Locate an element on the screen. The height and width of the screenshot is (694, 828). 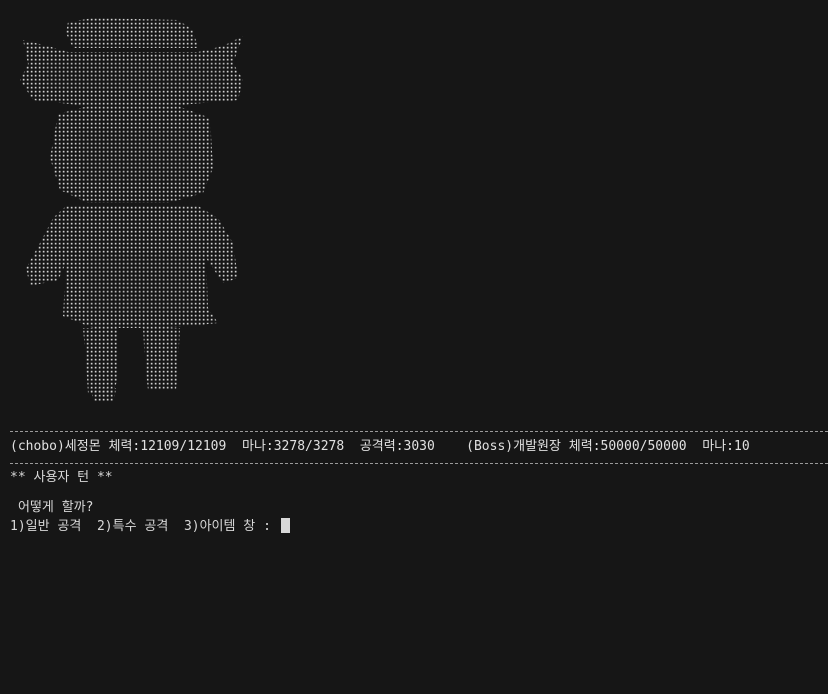
turn-indicator: ** 사용자 턴 ** is located at coordinates (61, 477).